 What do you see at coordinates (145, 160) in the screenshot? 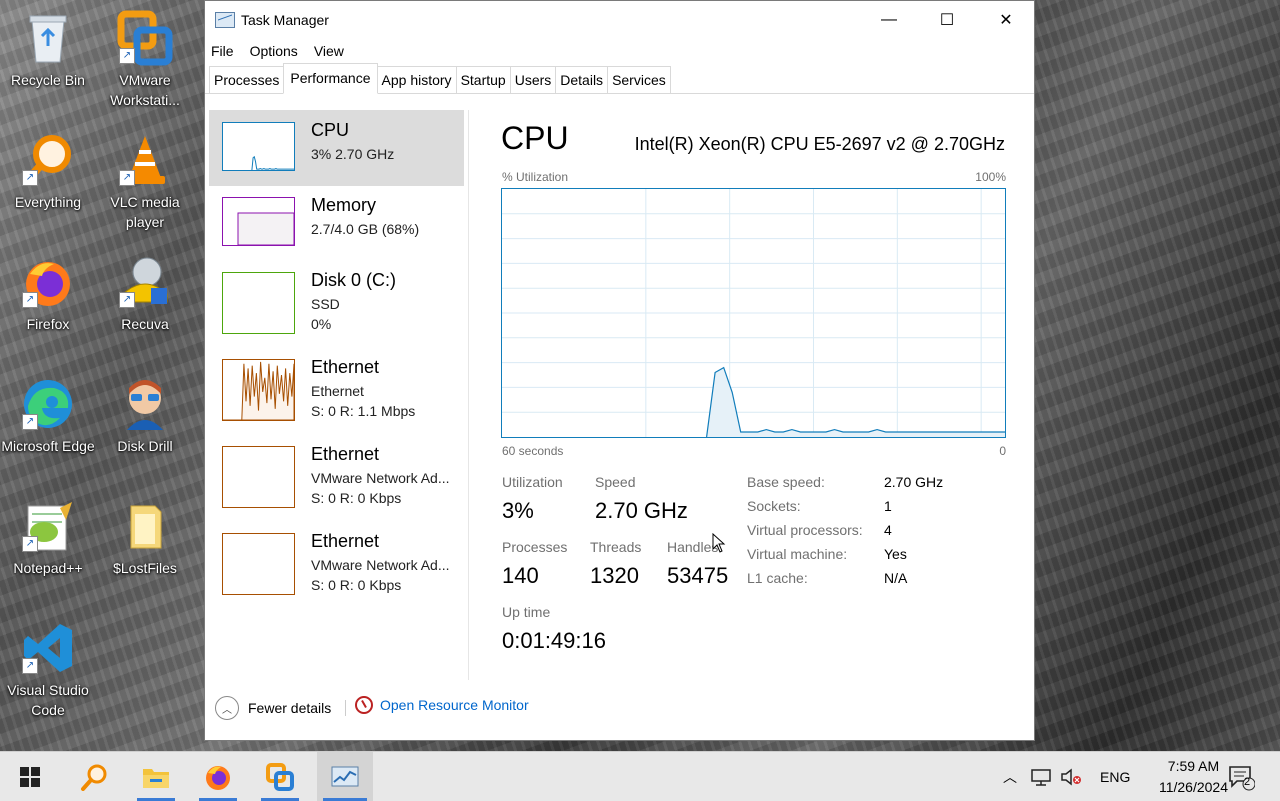
I see `vlc-cone-icon: ↗` at bounding box center [145, 160].